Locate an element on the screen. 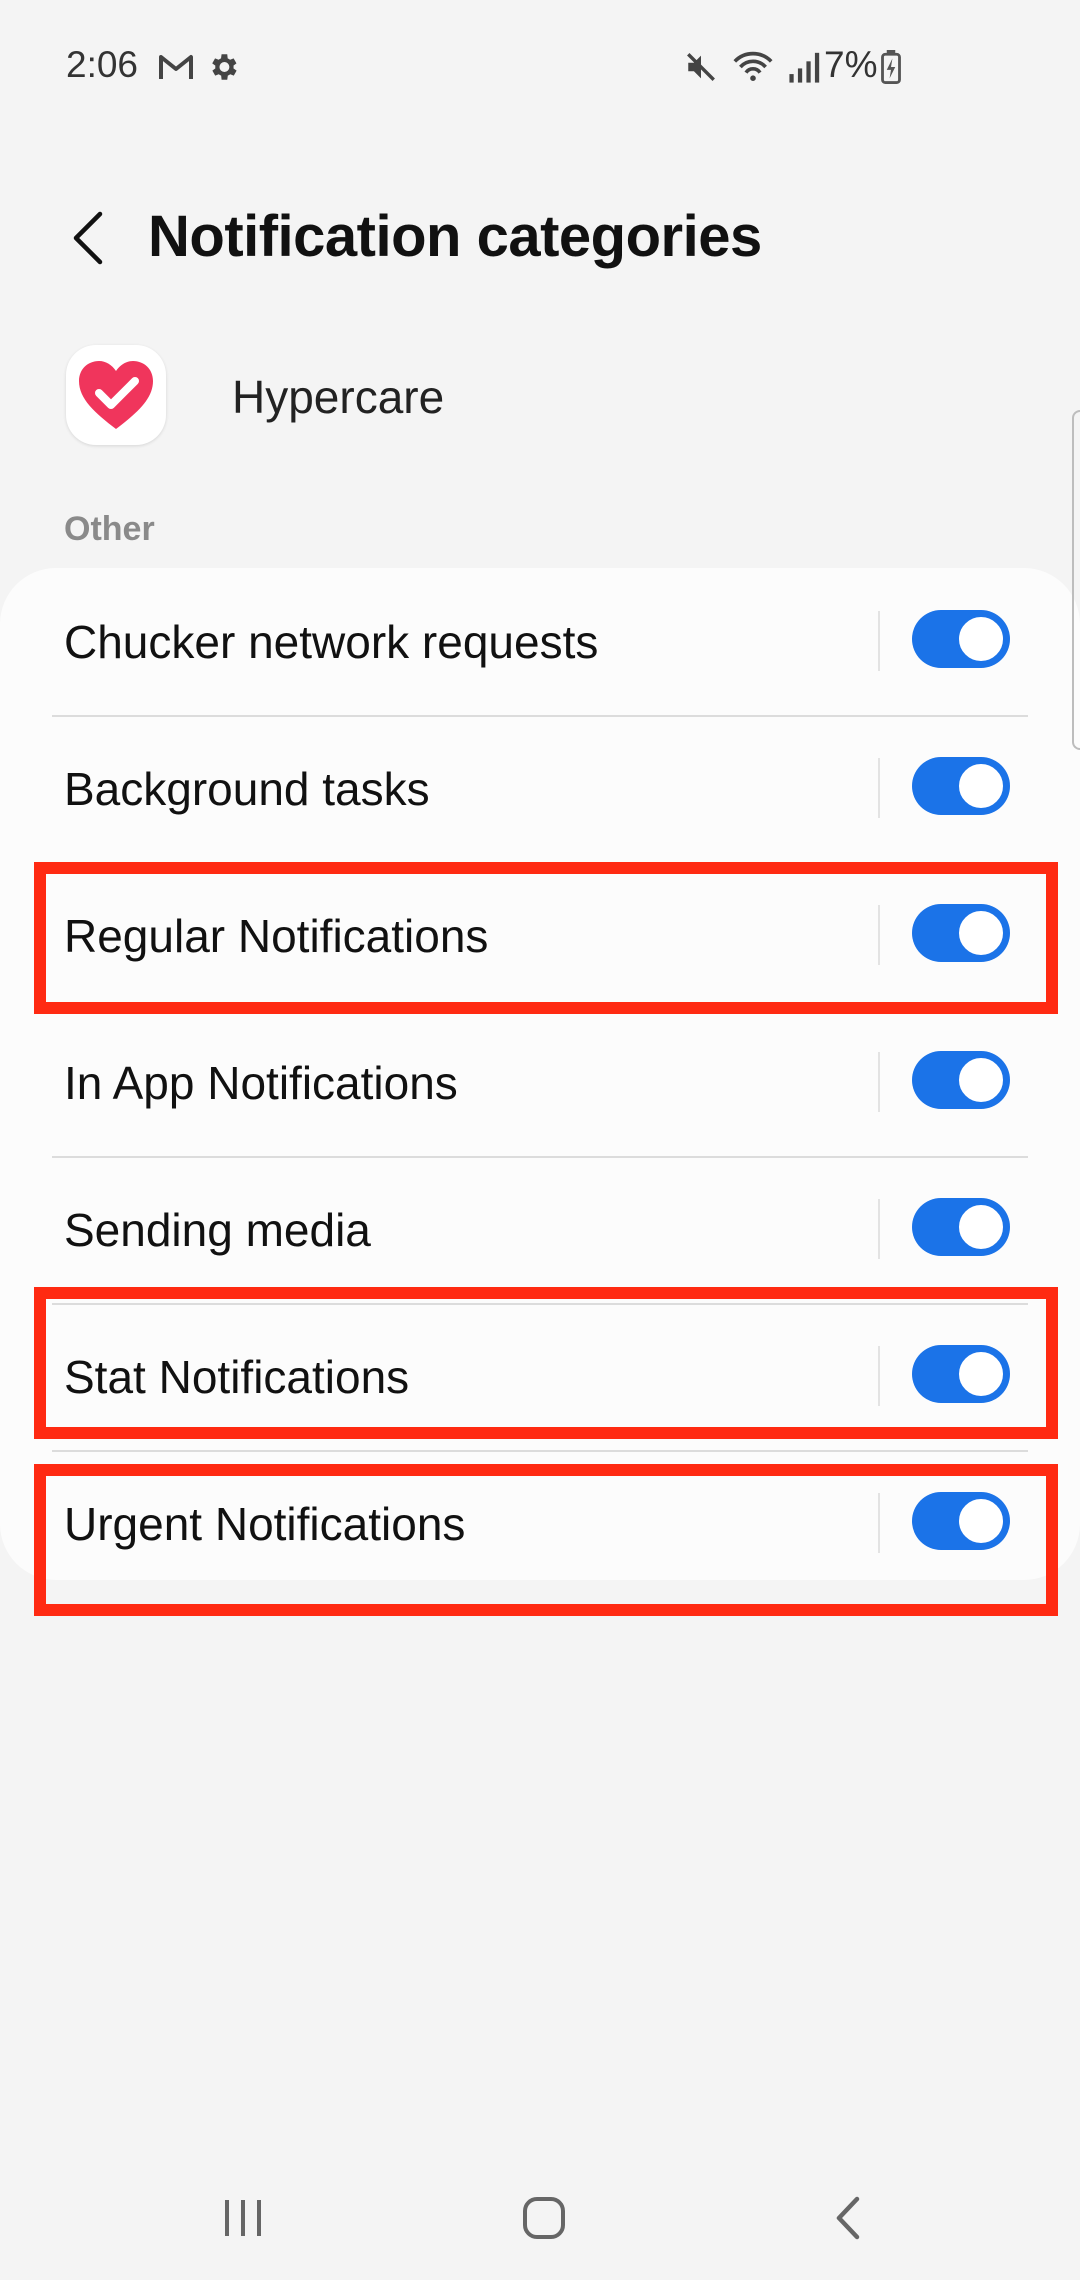  category-row-stat: Stat Notifications is located at coordinates (540, 1376).